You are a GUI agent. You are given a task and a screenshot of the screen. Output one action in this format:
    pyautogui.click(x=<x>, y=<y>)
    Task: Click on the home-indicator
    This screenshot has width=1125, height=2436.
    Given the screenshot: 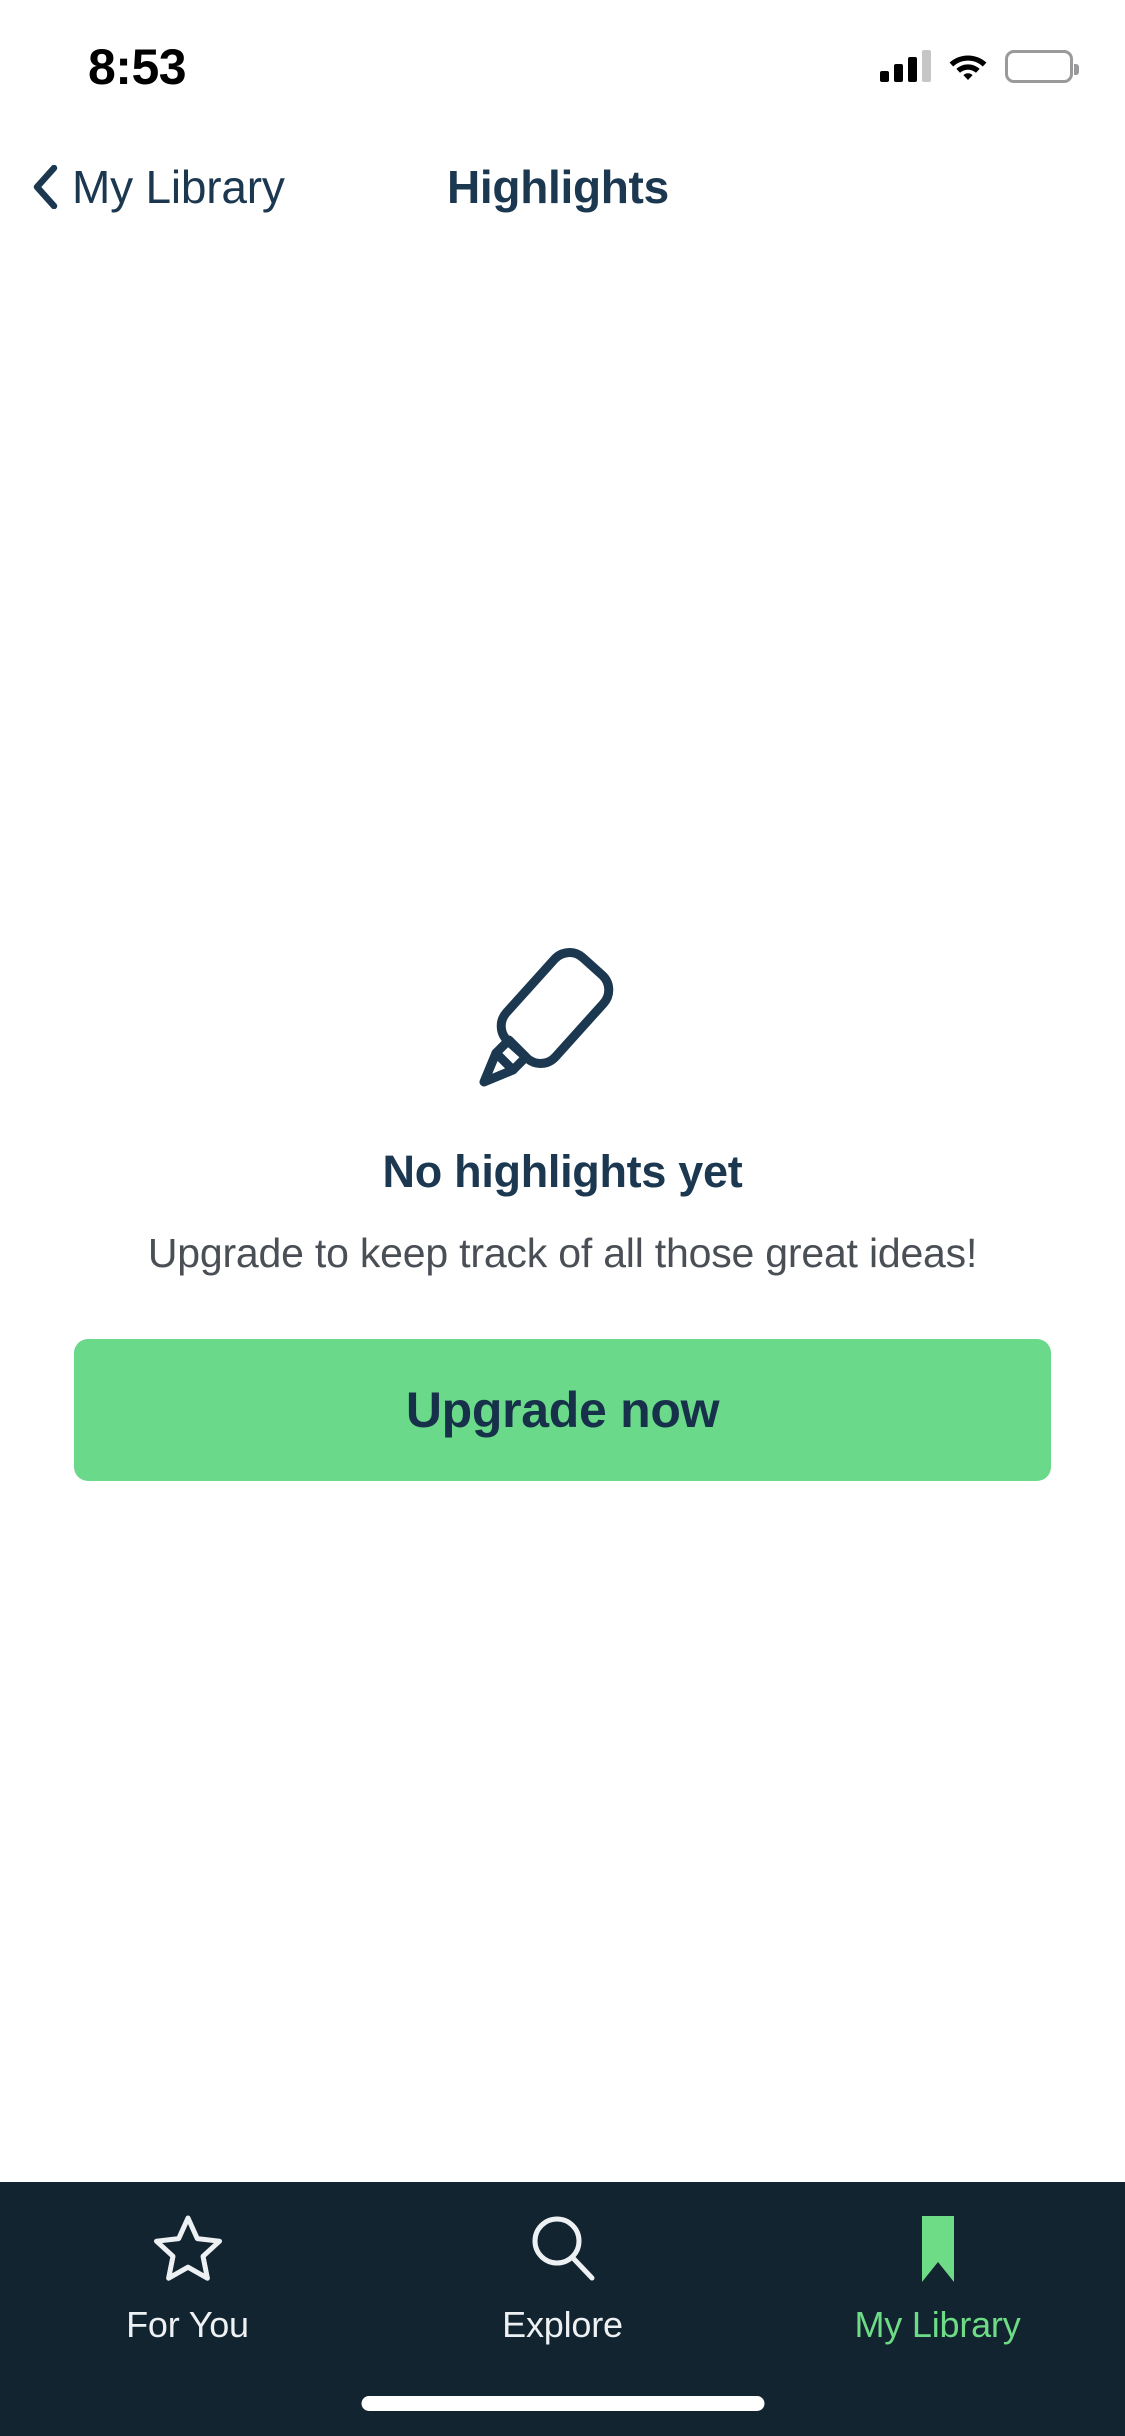 What is the action you would take?
    pyautogui.click(x=562, y=2403)
    